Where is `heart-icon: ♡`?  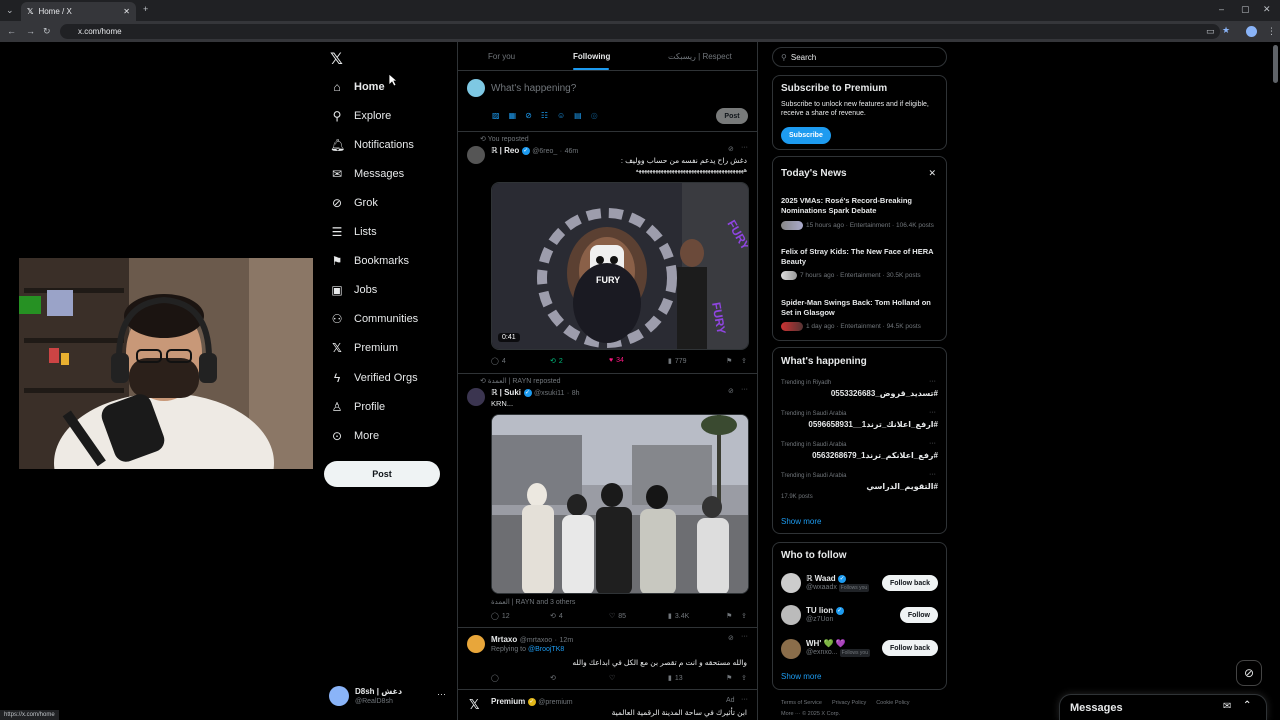 heart-icon: ♡ is located at coordinates (612, 678).